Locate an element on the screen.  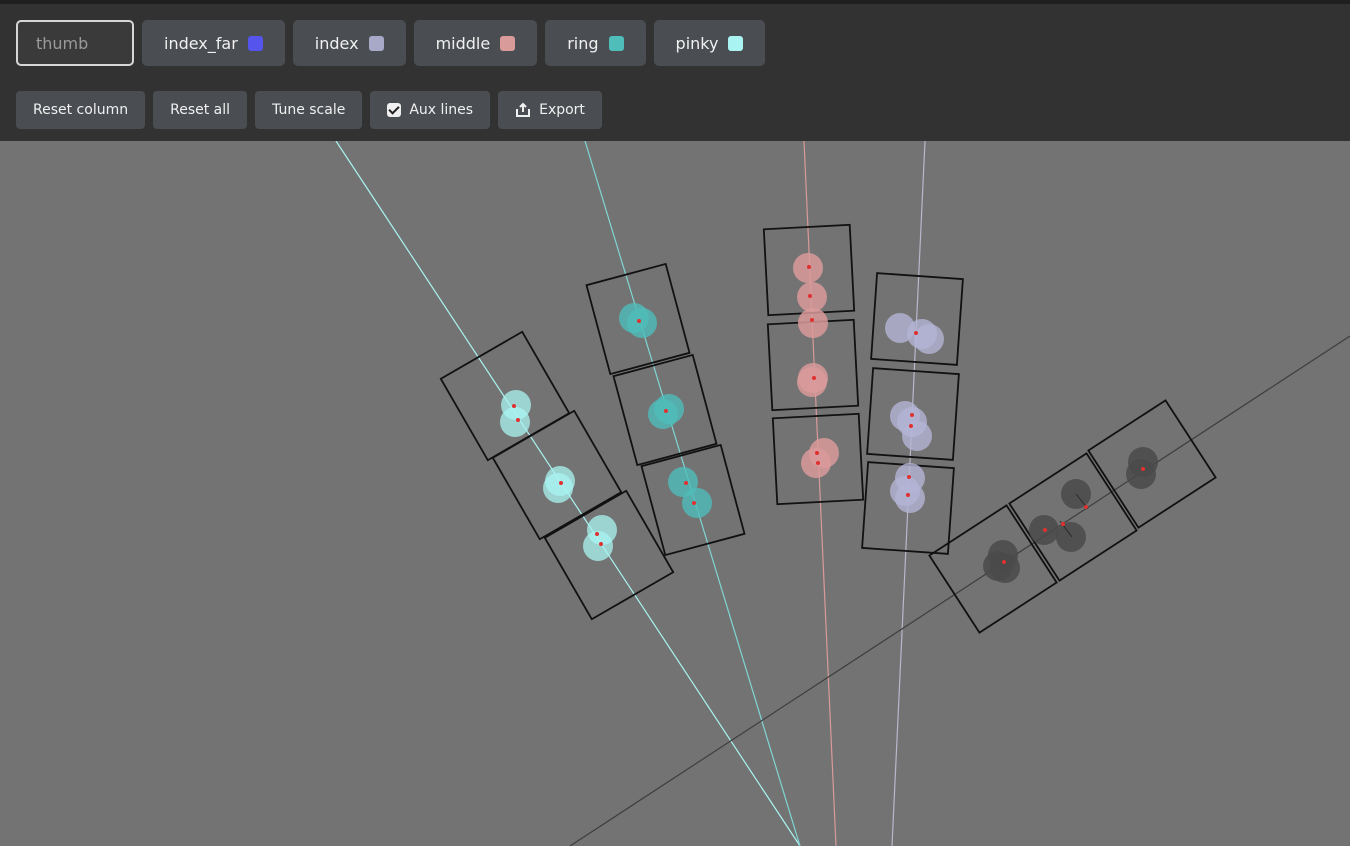
tab-pinky-label: pinky is located at coordinates (697, 43).